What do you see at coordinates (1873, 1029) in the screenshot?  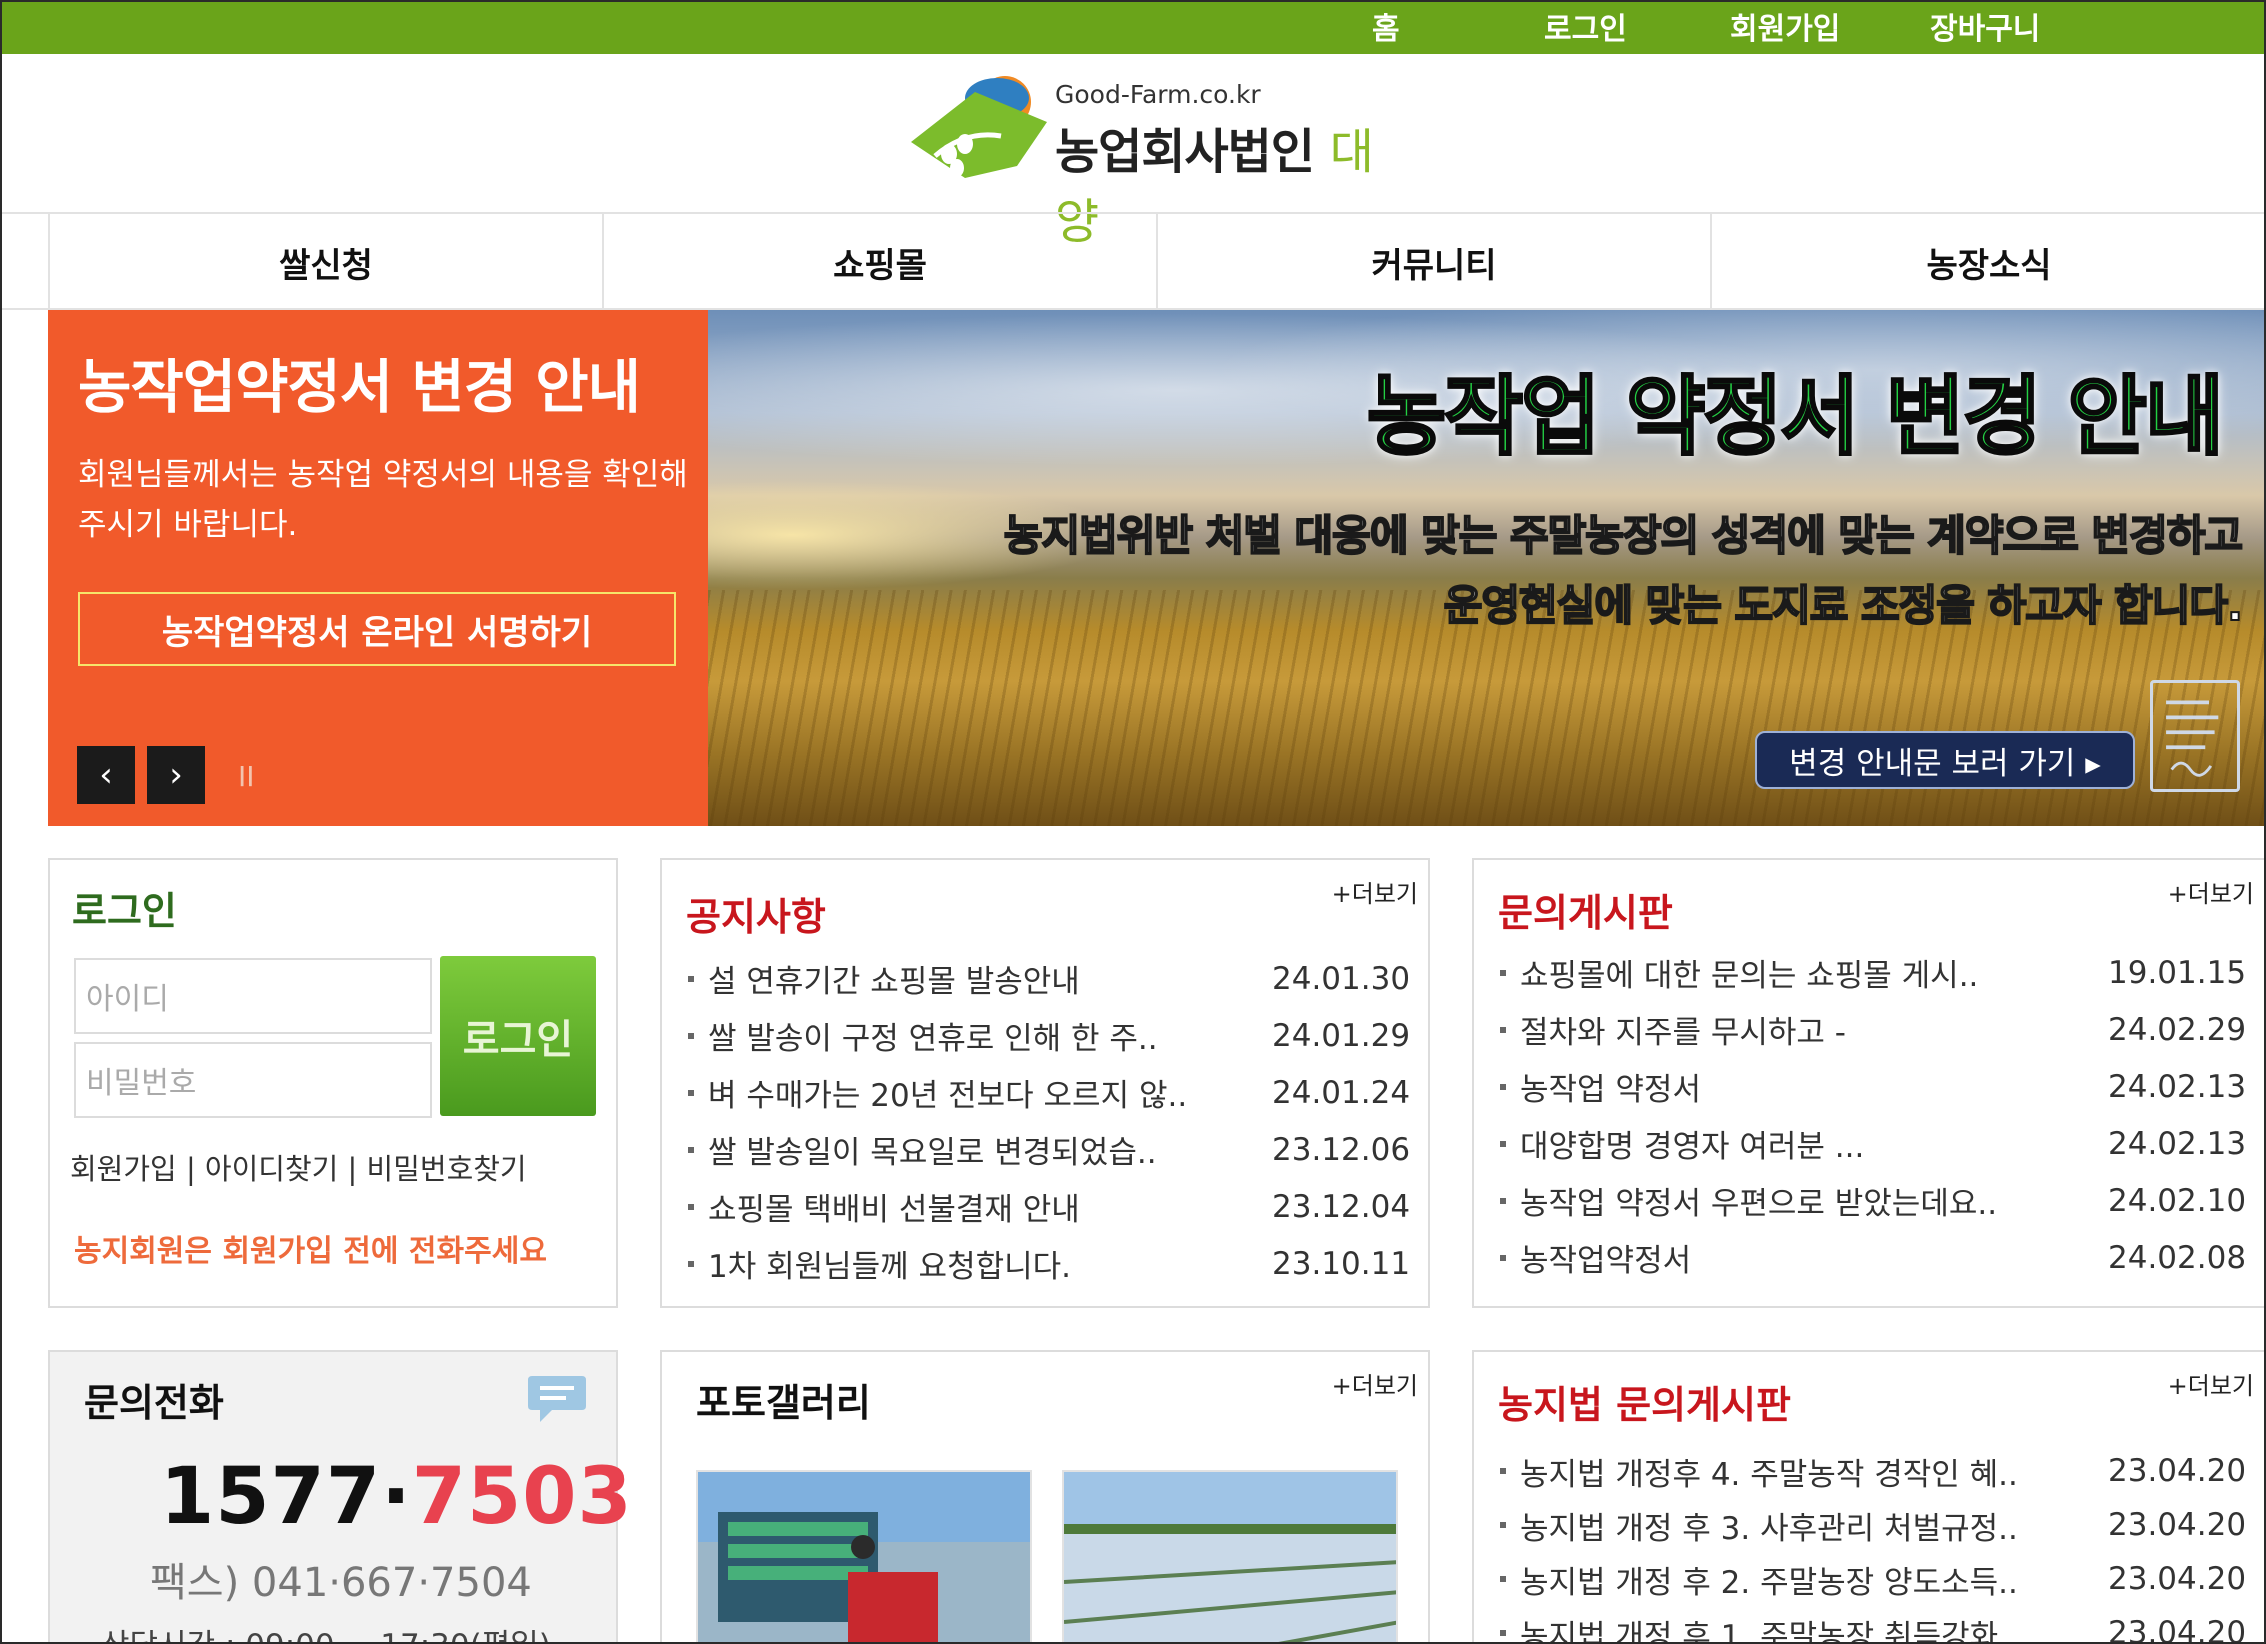 I see `list-item: 절차와 지주를 무시하고 - 24.02.29` at bounding box center [1873, 1029].